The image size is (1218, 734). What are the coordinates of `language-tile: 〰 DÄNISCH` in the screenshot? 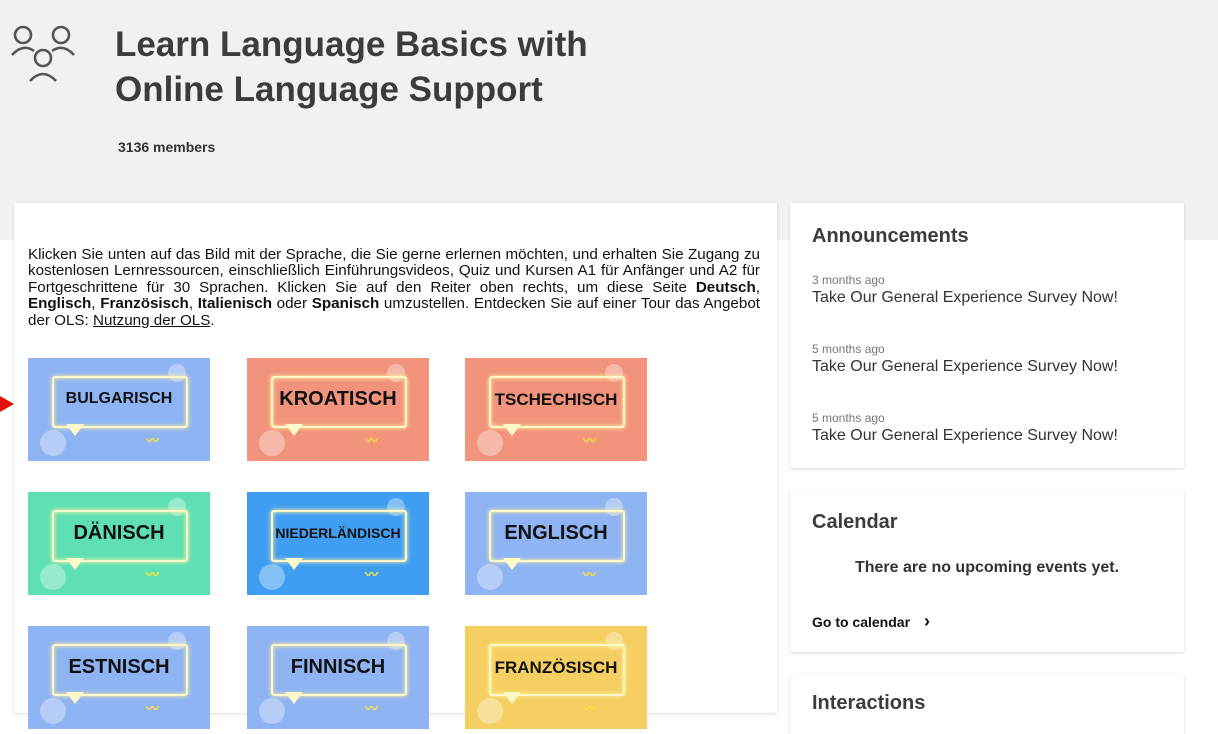 It's located at (119, 543).